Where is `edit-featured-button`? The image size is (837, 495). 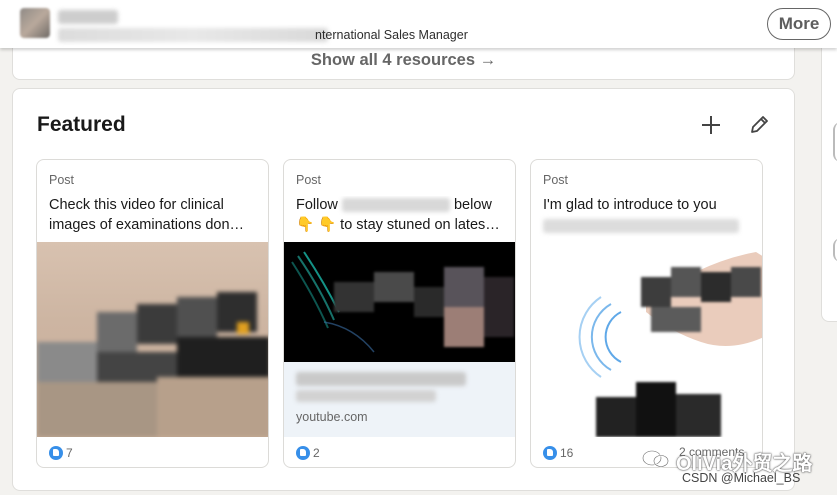 edit-featured-button is located at coordinates (759, 125).